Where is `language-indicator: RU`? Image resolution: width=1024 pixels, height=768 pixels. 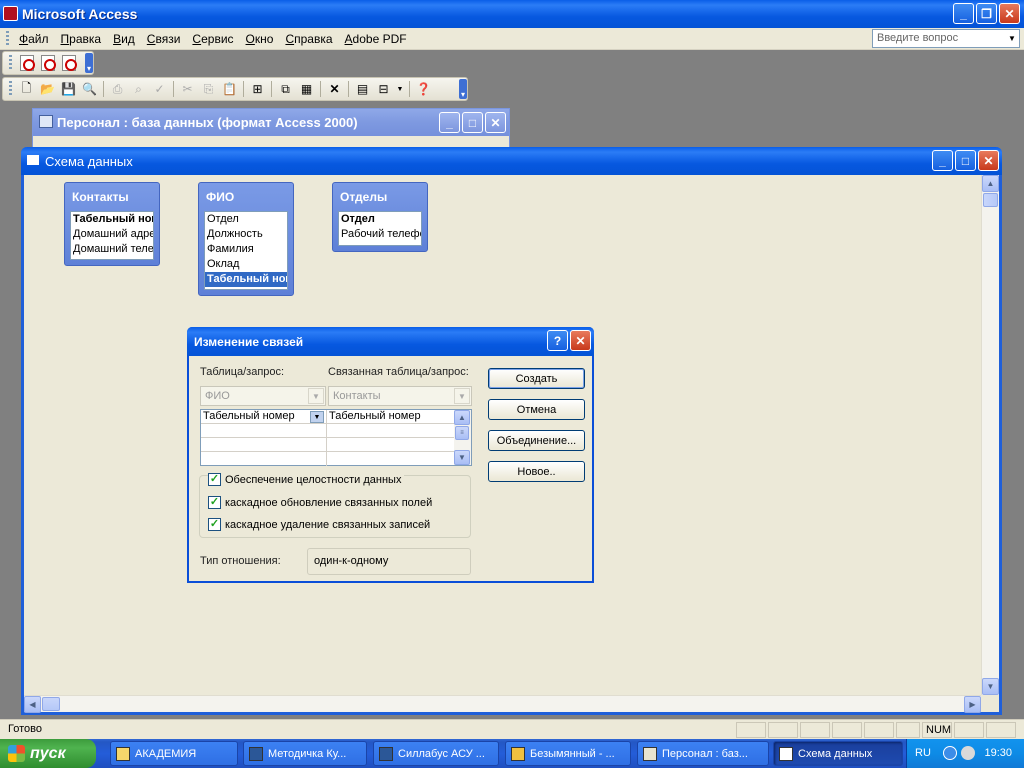
language-indicator: RU is located at coordinates (923, 753).